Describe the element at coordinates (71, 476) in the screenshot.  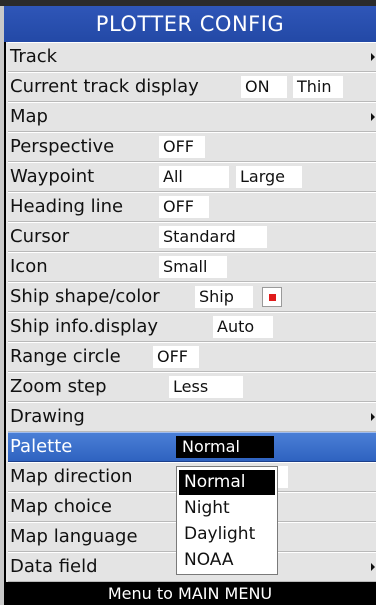
I see `menu-item-label: Map direction` at that location.